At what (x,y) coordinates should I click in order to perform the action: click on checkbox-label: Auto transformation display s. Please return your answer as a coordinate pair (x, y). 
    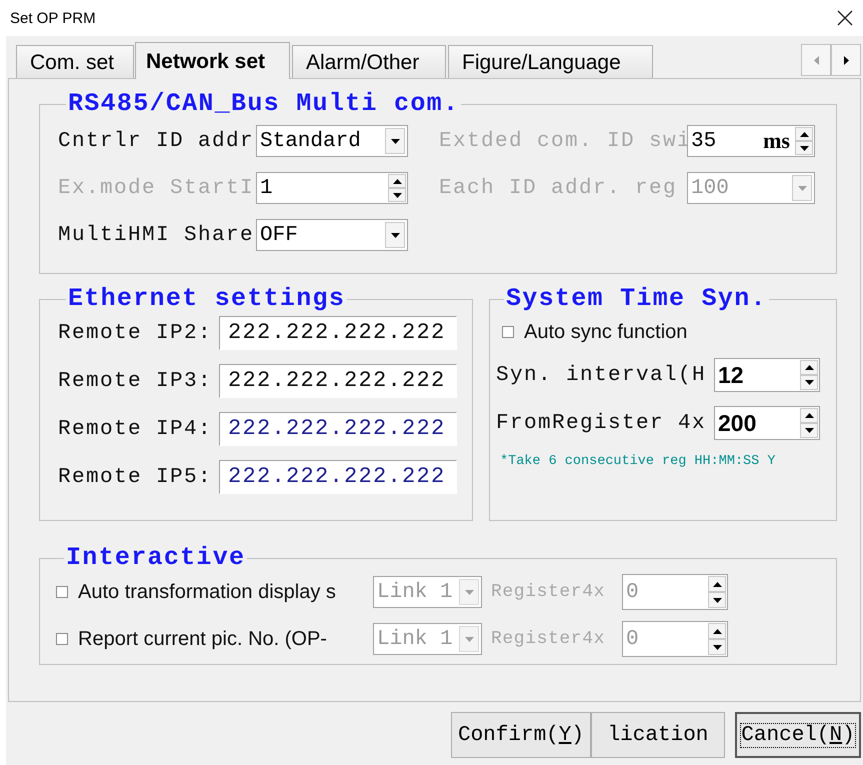
    Looking at the image, I should click on (207, 592).